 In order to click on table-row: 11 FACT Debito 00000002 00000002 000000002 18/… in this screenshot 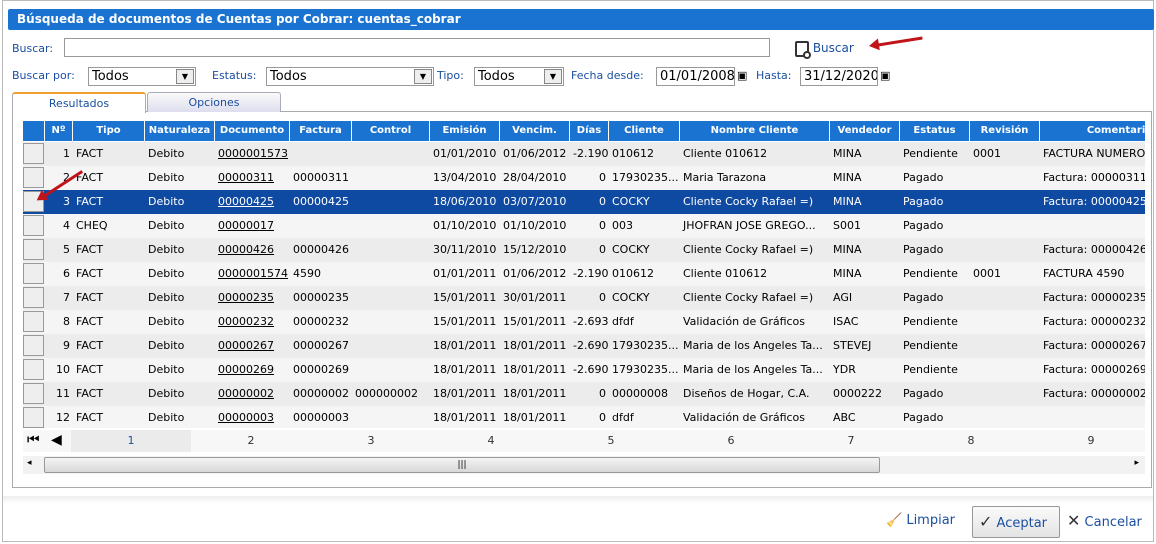, I will do `click(584, 394)`.